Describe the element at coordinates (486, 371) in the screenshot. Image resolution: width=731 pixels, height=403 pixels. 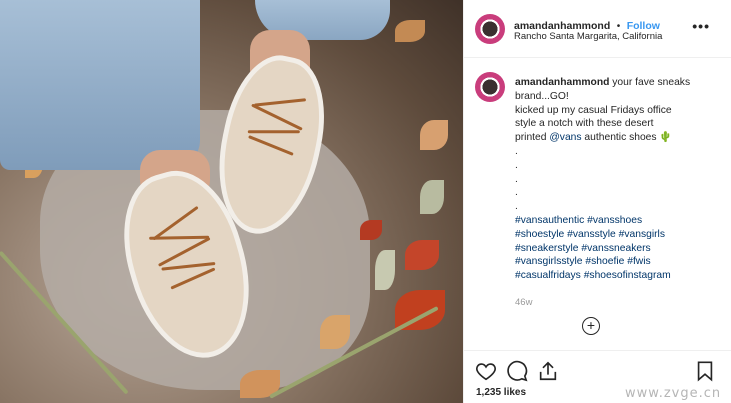
I see `heart-icon` at that location.